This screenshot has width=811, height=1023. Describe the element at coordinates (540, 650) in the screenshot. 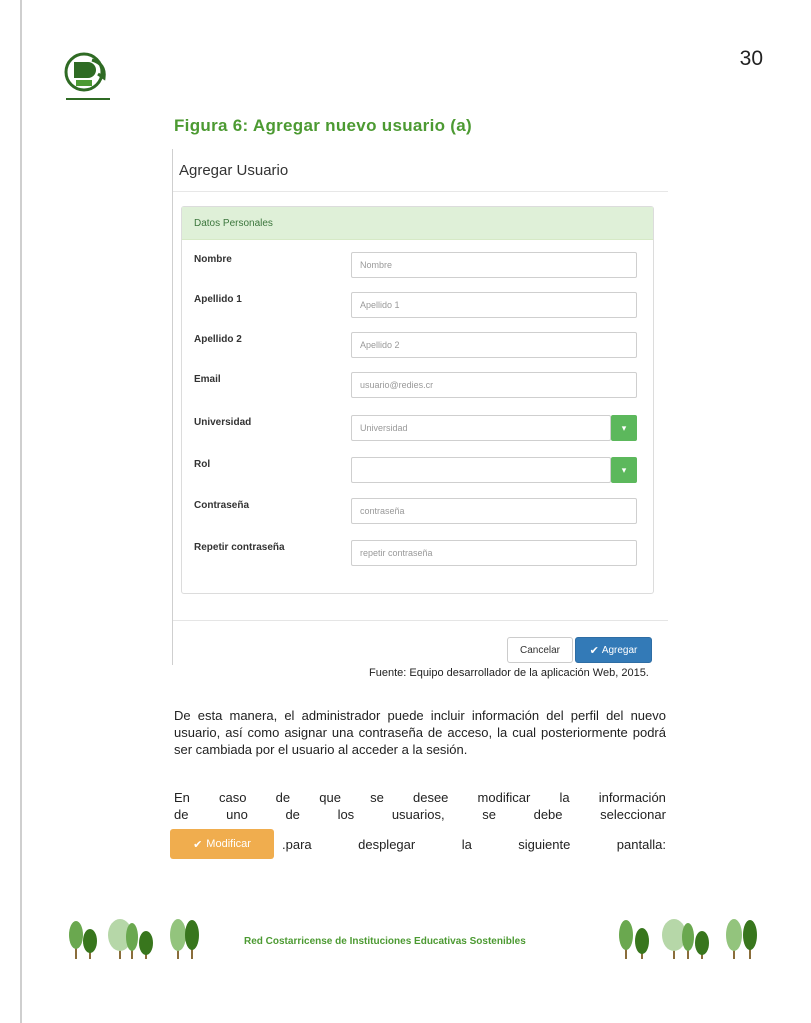

I see `cancel-button: Cancelar` at that location.